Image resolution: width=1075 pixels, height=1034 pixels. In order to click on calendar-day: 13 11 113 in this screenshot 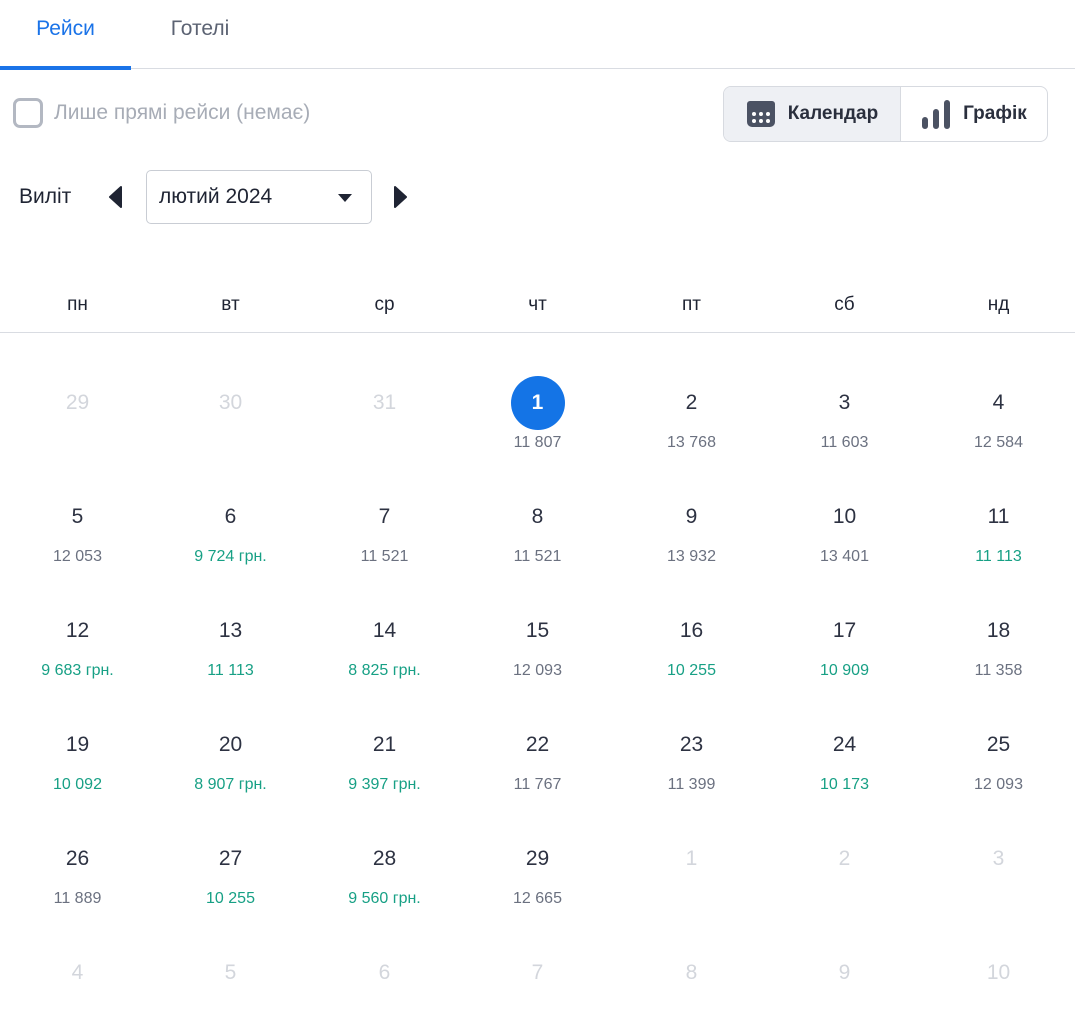, I will do `click(230, 620)`.